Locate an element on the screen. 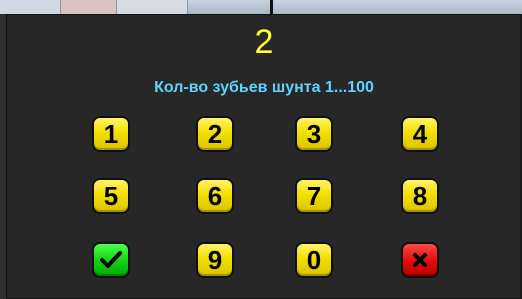 The height and width of the screenshot is (299, 522). key-2: 2 is located at coordinates (215, 134).